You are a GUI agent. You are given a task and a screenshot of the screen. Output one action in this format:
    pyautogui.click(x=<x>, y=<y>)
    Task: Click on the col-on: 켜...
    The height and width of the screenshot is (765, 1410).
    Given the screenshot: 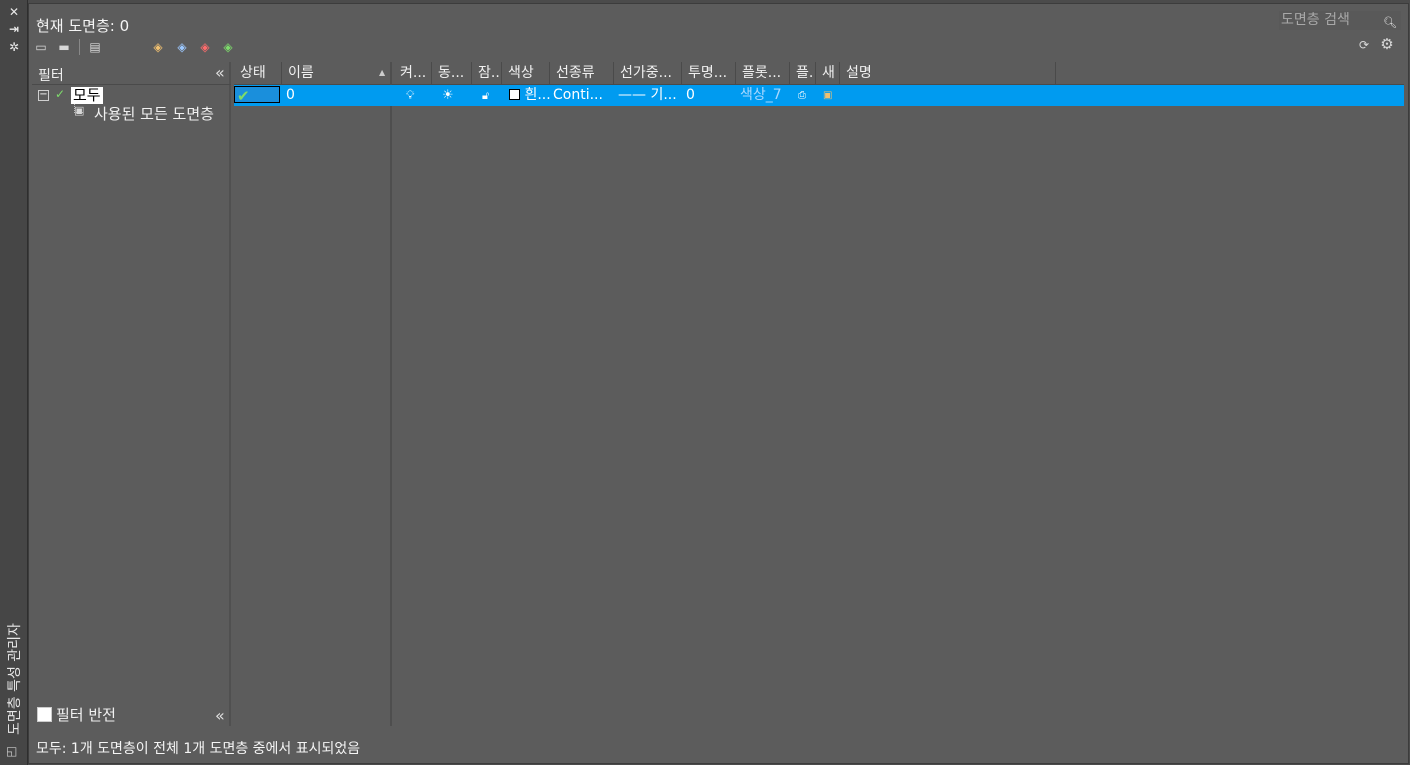 What is the action you would take?
    pyautogui.click(x=413, y=73)
    